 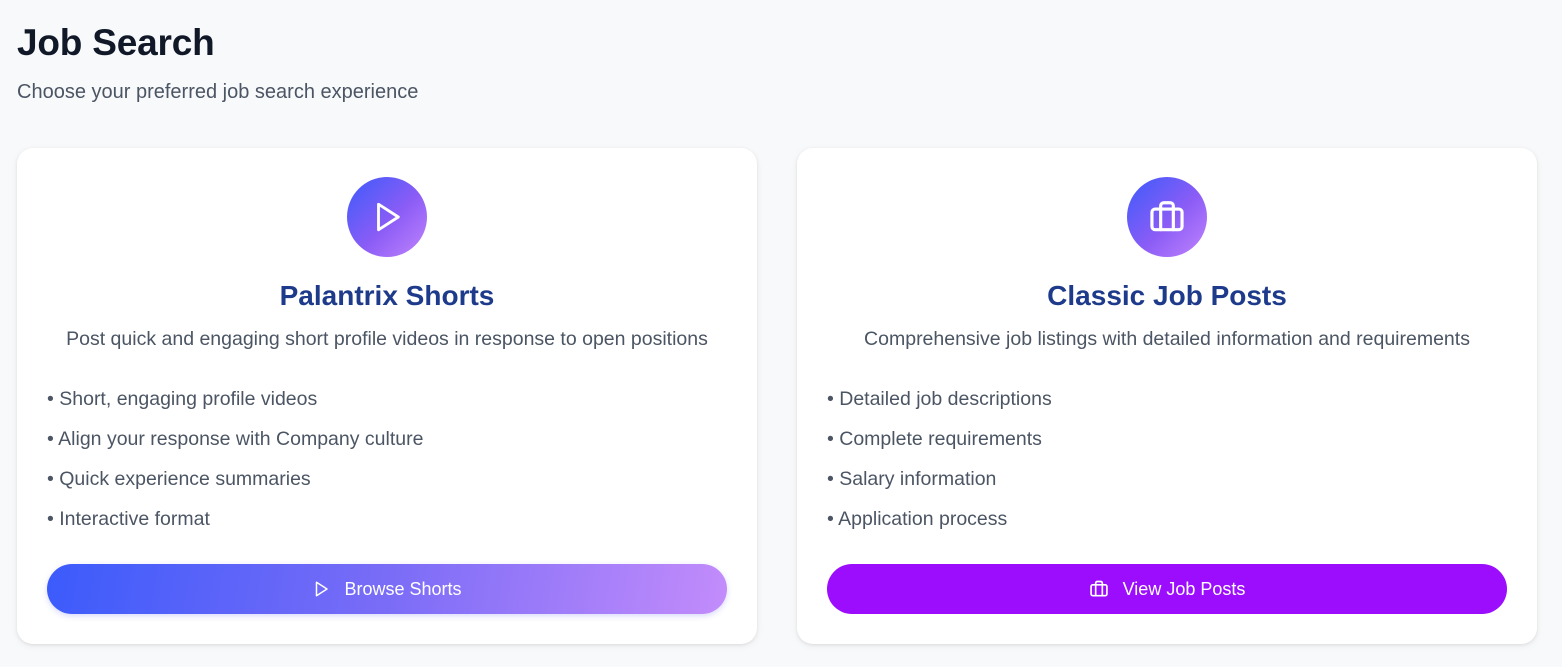 I want to click on feature-item: • Interactive format, so click(x=128, y=519).